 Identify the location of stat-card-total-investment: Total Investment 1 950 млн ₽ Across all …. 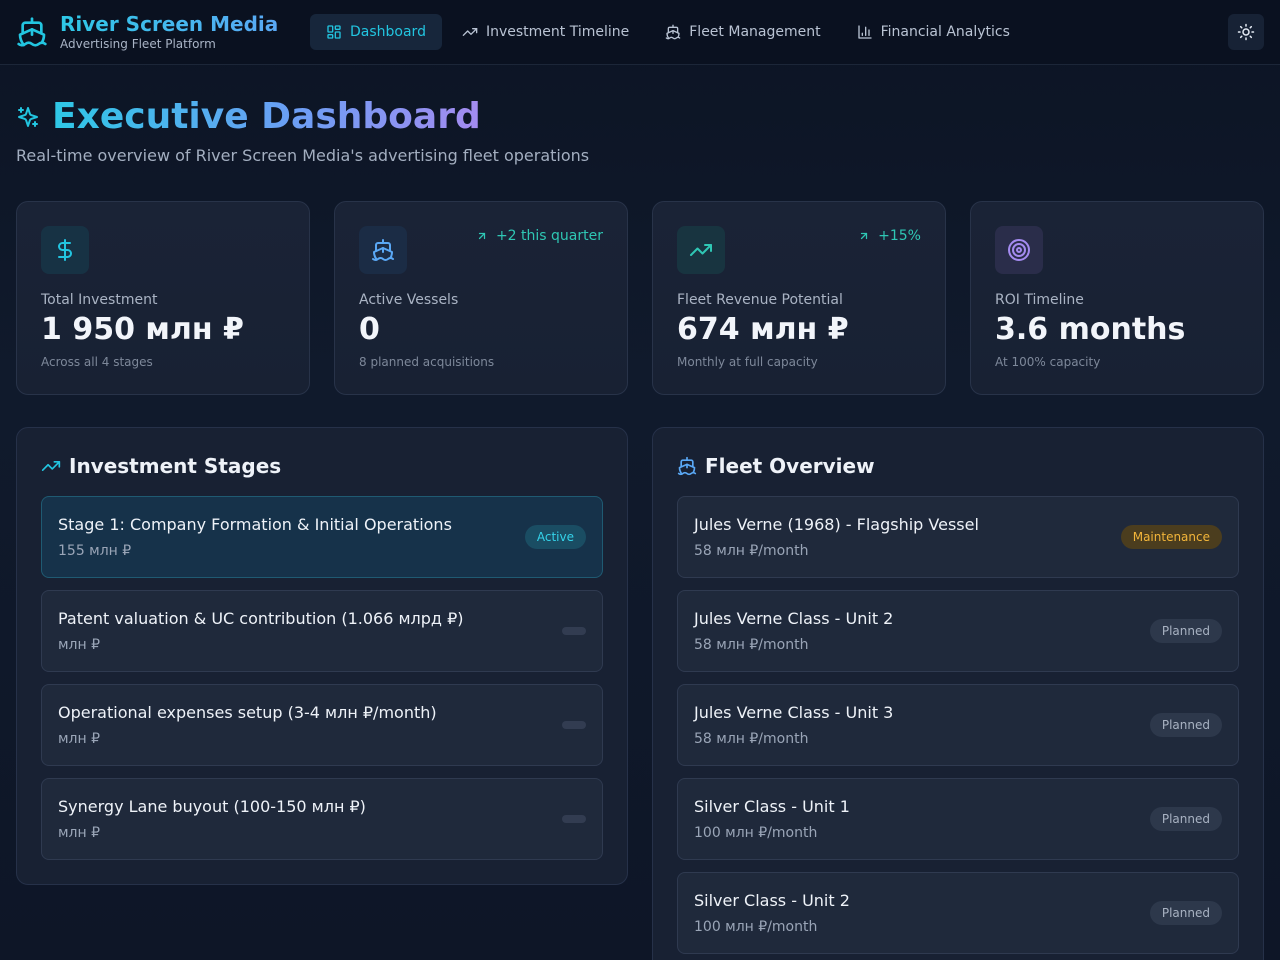
(163, 298).